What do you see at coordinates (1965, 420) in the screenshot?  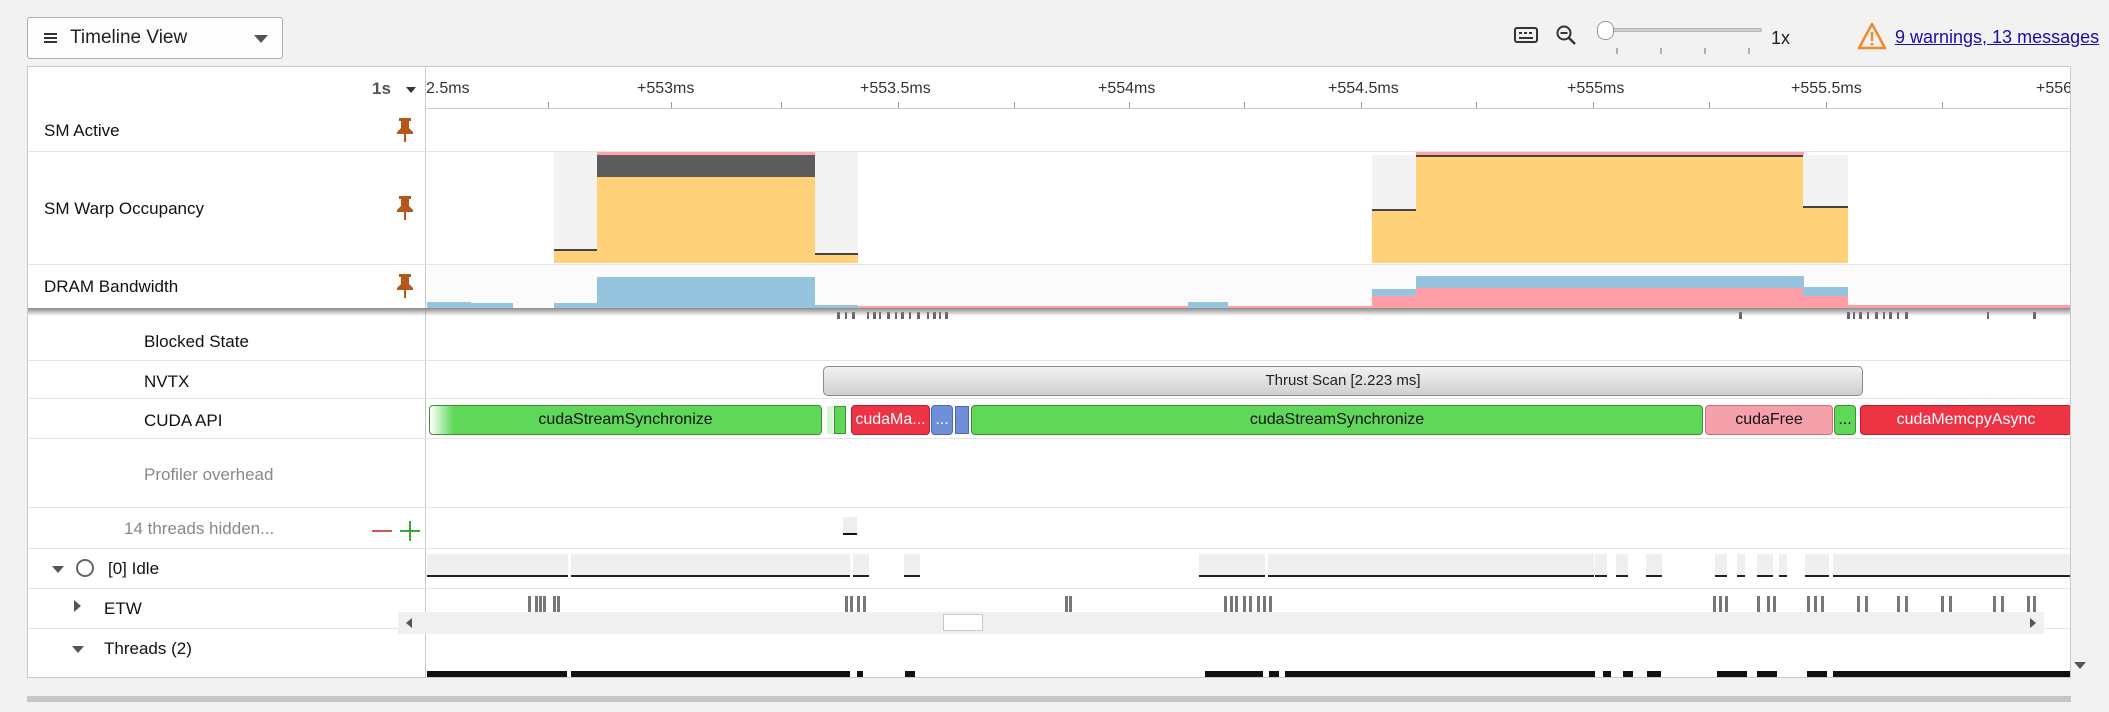 I see `cuda-api-call: cudaMemcpyAsync` at bounding box center [1965, 420].